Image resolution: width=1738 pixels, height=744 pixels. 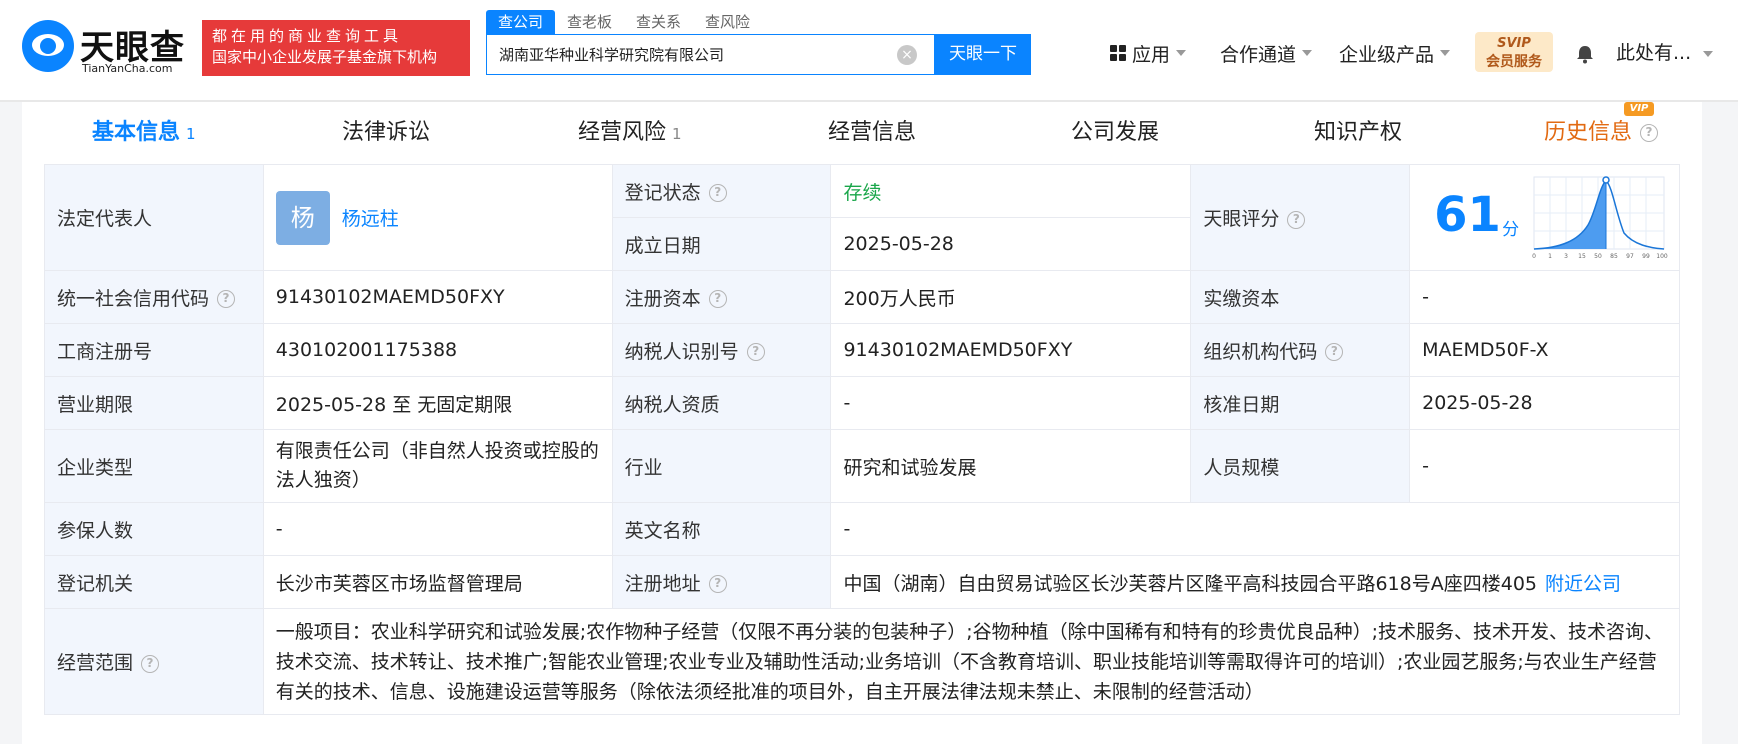 What do you see at coordinates (907, 55) in the screenshot?
I see `clear-icon: ×` at bounding box center [907, 55].